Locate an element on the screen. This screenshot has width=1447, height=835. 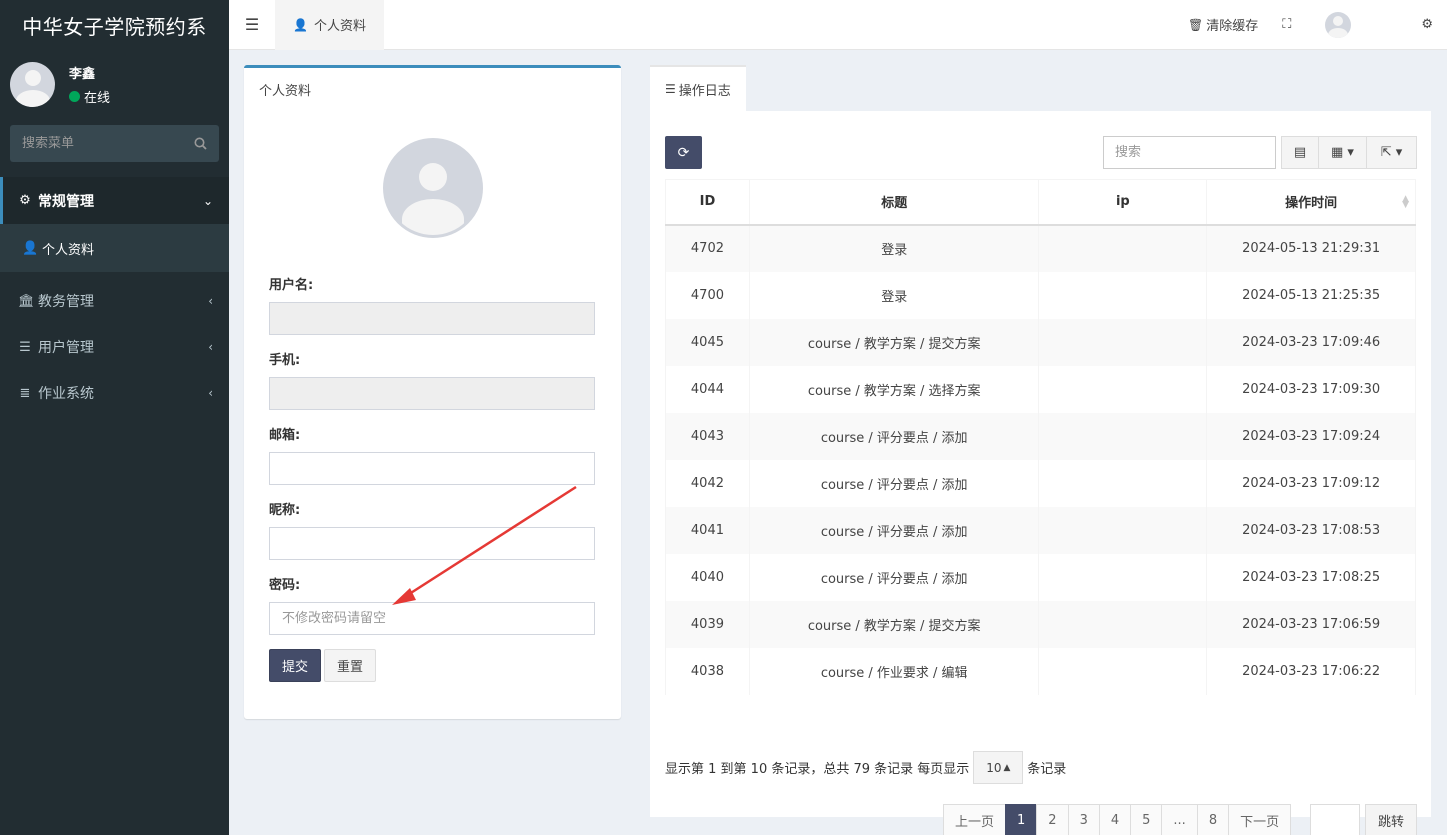
page-button: 3 is located at coordinates (1083, 819).